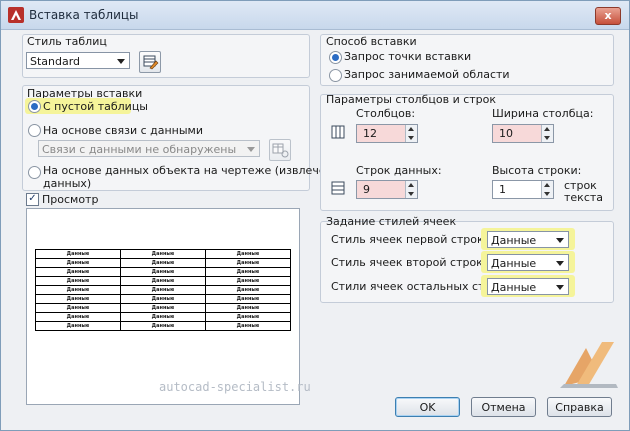 This screenshot has width=630, height=431. What do you see at coordinates (589, 365) in the screenshot?
I see `site-logo-icon` at bounding box center [589, 365].